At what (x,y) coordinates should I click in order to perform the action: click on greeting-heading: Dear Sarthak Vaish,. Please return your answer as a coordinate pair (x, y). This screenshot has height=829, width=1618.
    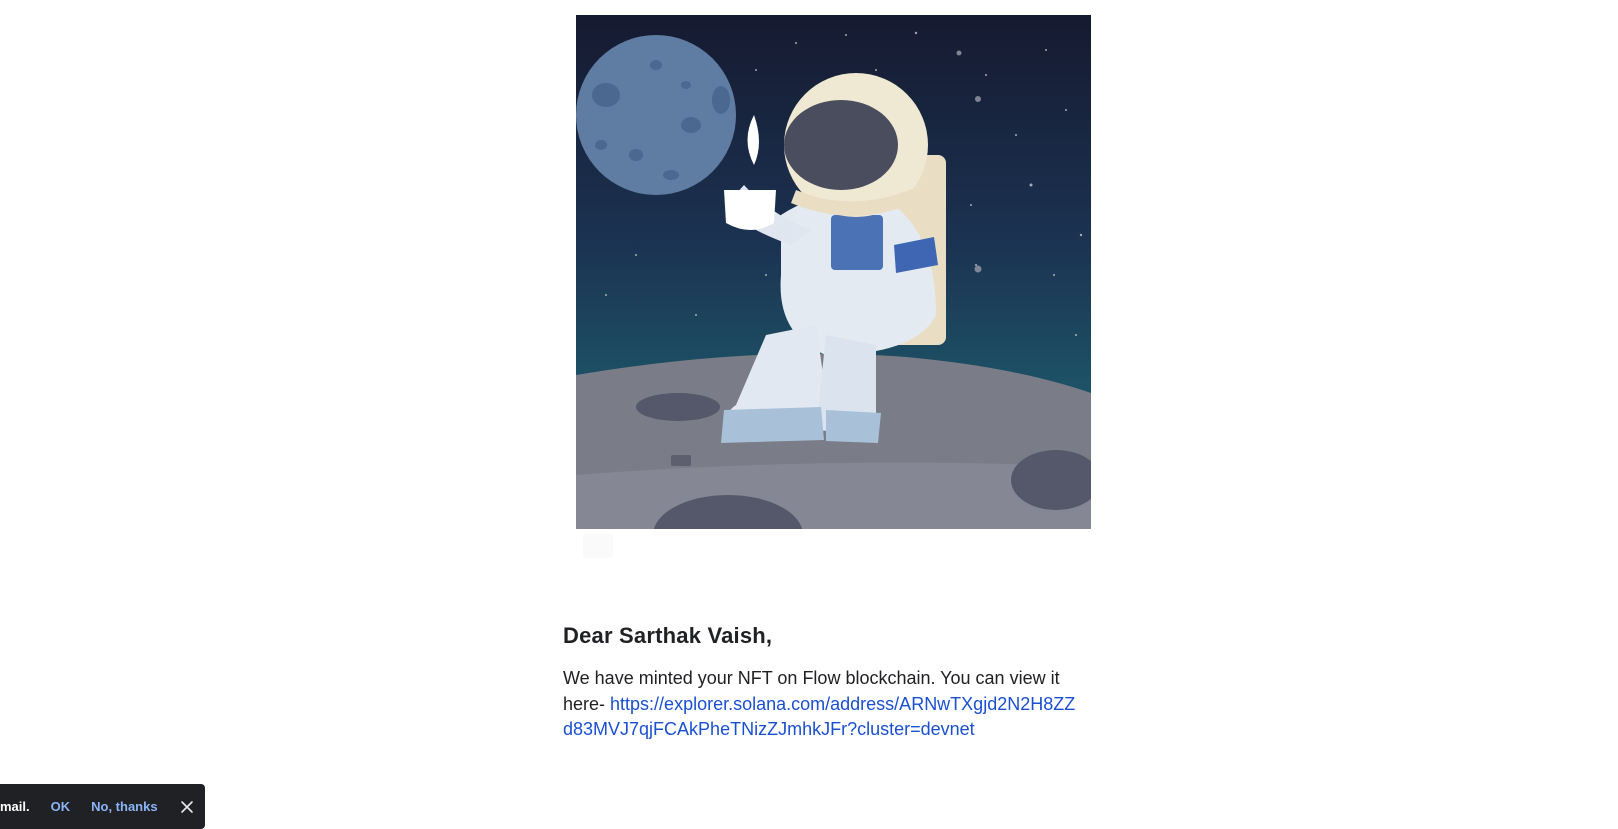
    Looking at the image, I should click on (668, 635).